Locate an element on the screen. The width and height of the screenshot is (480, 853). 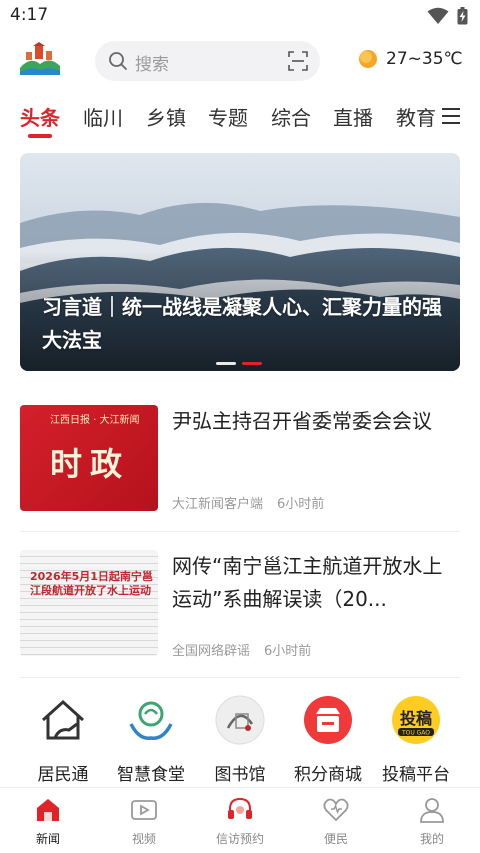
quick-label: 积分商城 is located at coordinates (328, 775).